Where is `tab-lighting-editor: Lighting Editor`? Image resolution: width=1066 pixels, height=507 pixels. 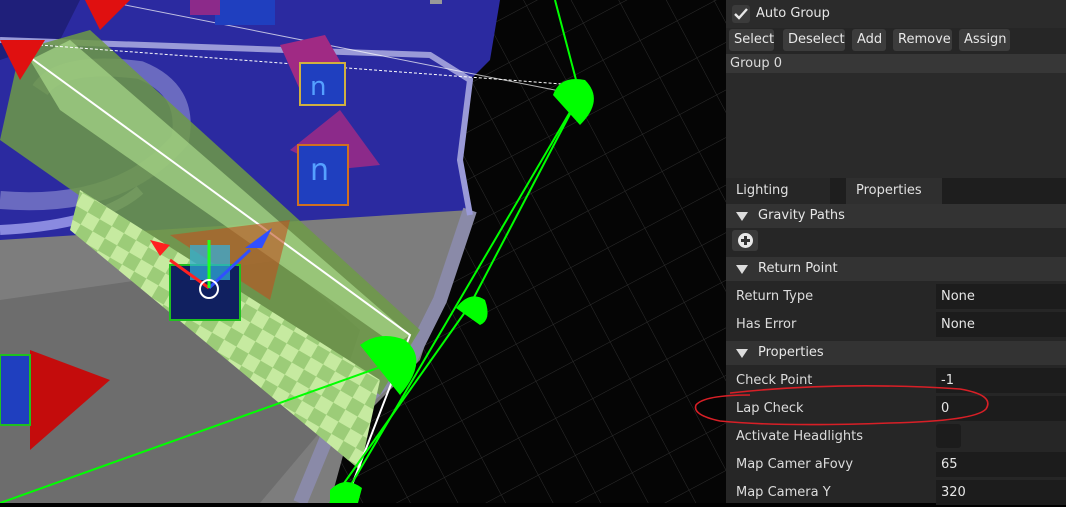 tab-lighting-editor: Lighting Editor is located at coordinates (778, 201).